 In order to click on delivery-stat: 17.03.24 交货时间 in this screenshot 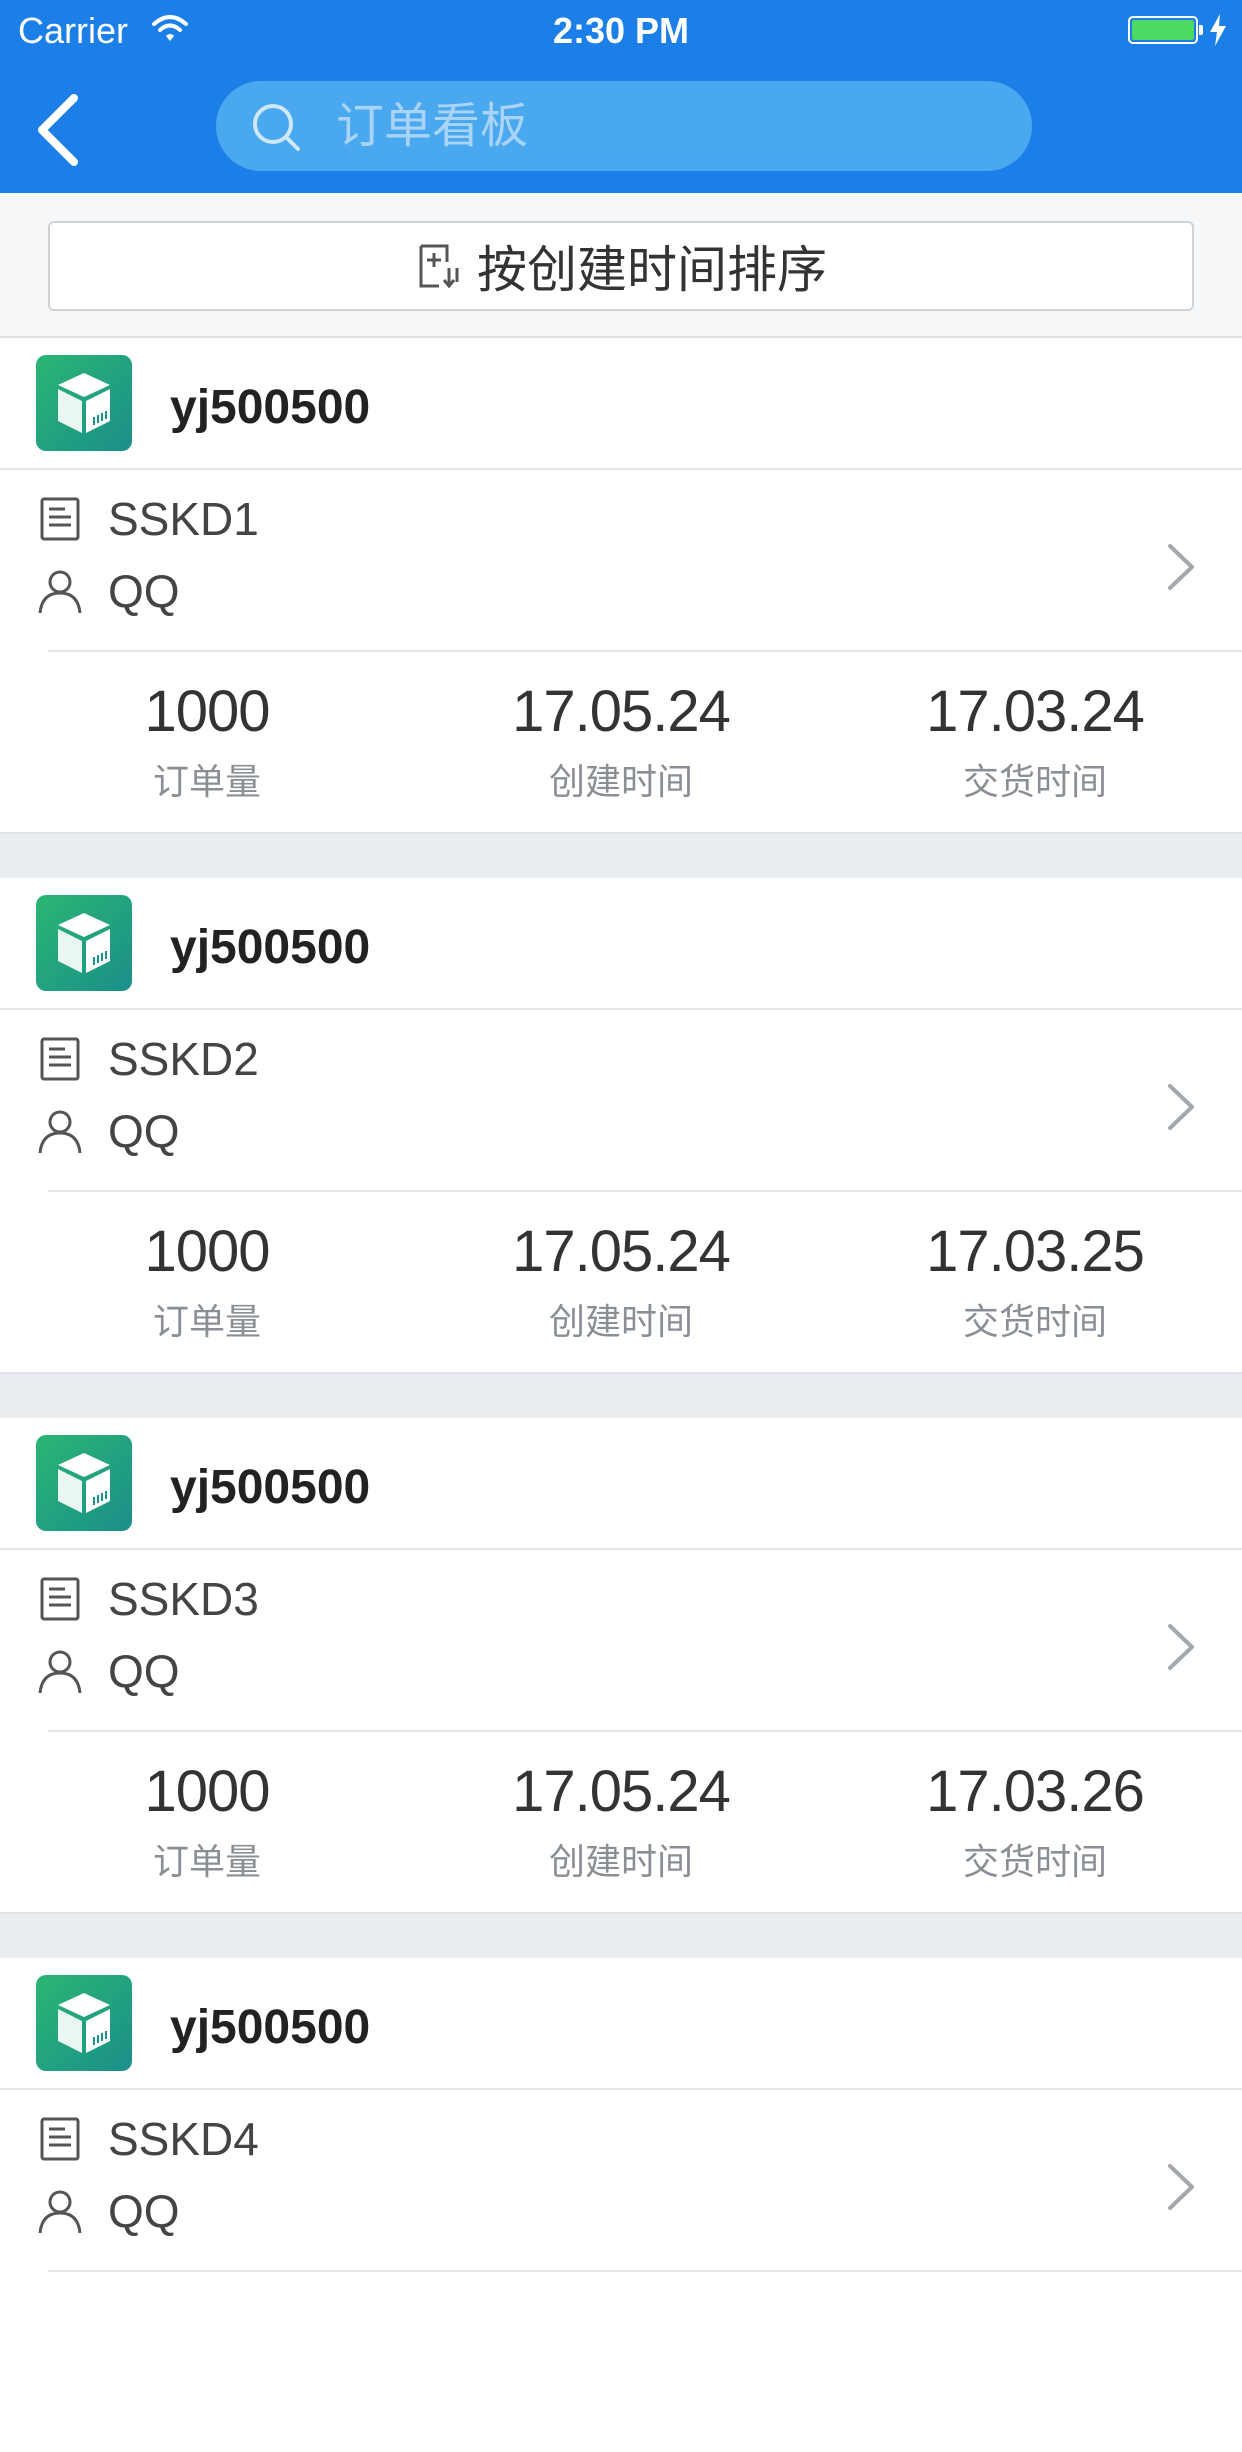, I will do `click(1035, 728)`.